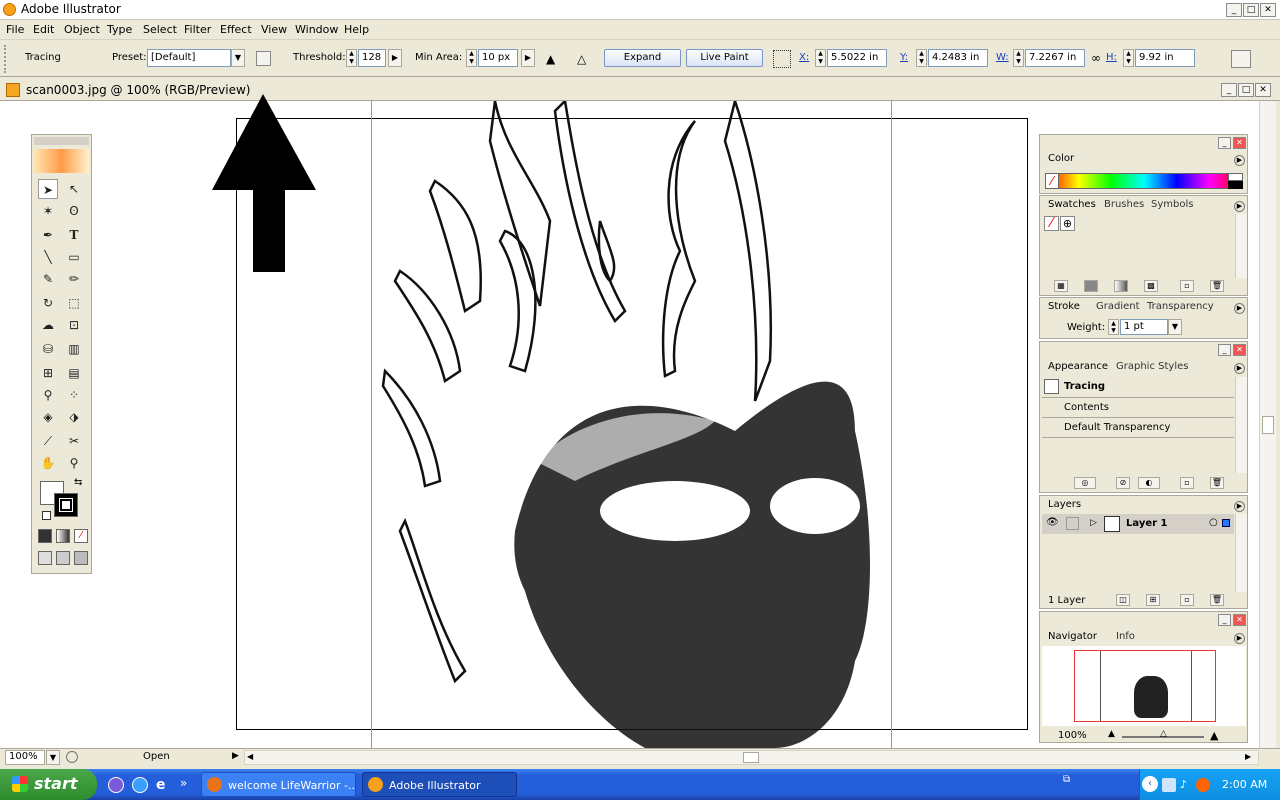  What do you see at coordinates (1138, 524) in the screenshot?
I see `layer-row: 👁 ▷ Layer 1 ○` at bounding box center [1138, 524].